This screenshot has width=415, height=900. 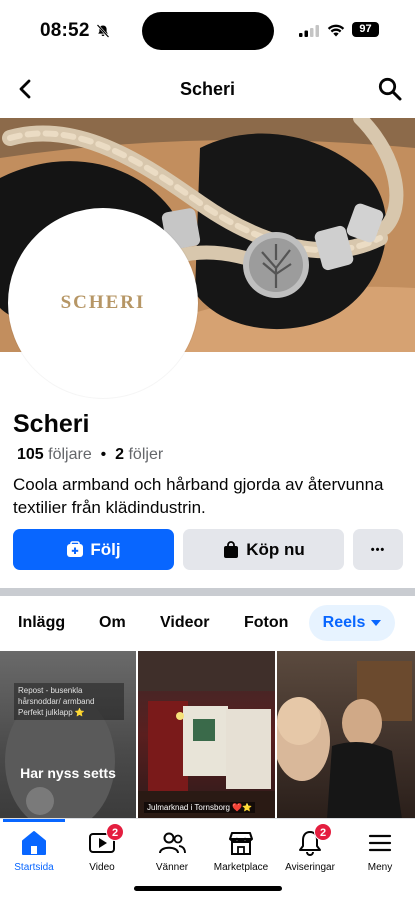 I want to click on tab-reels-label: Reels, so click(x=344, y=622).